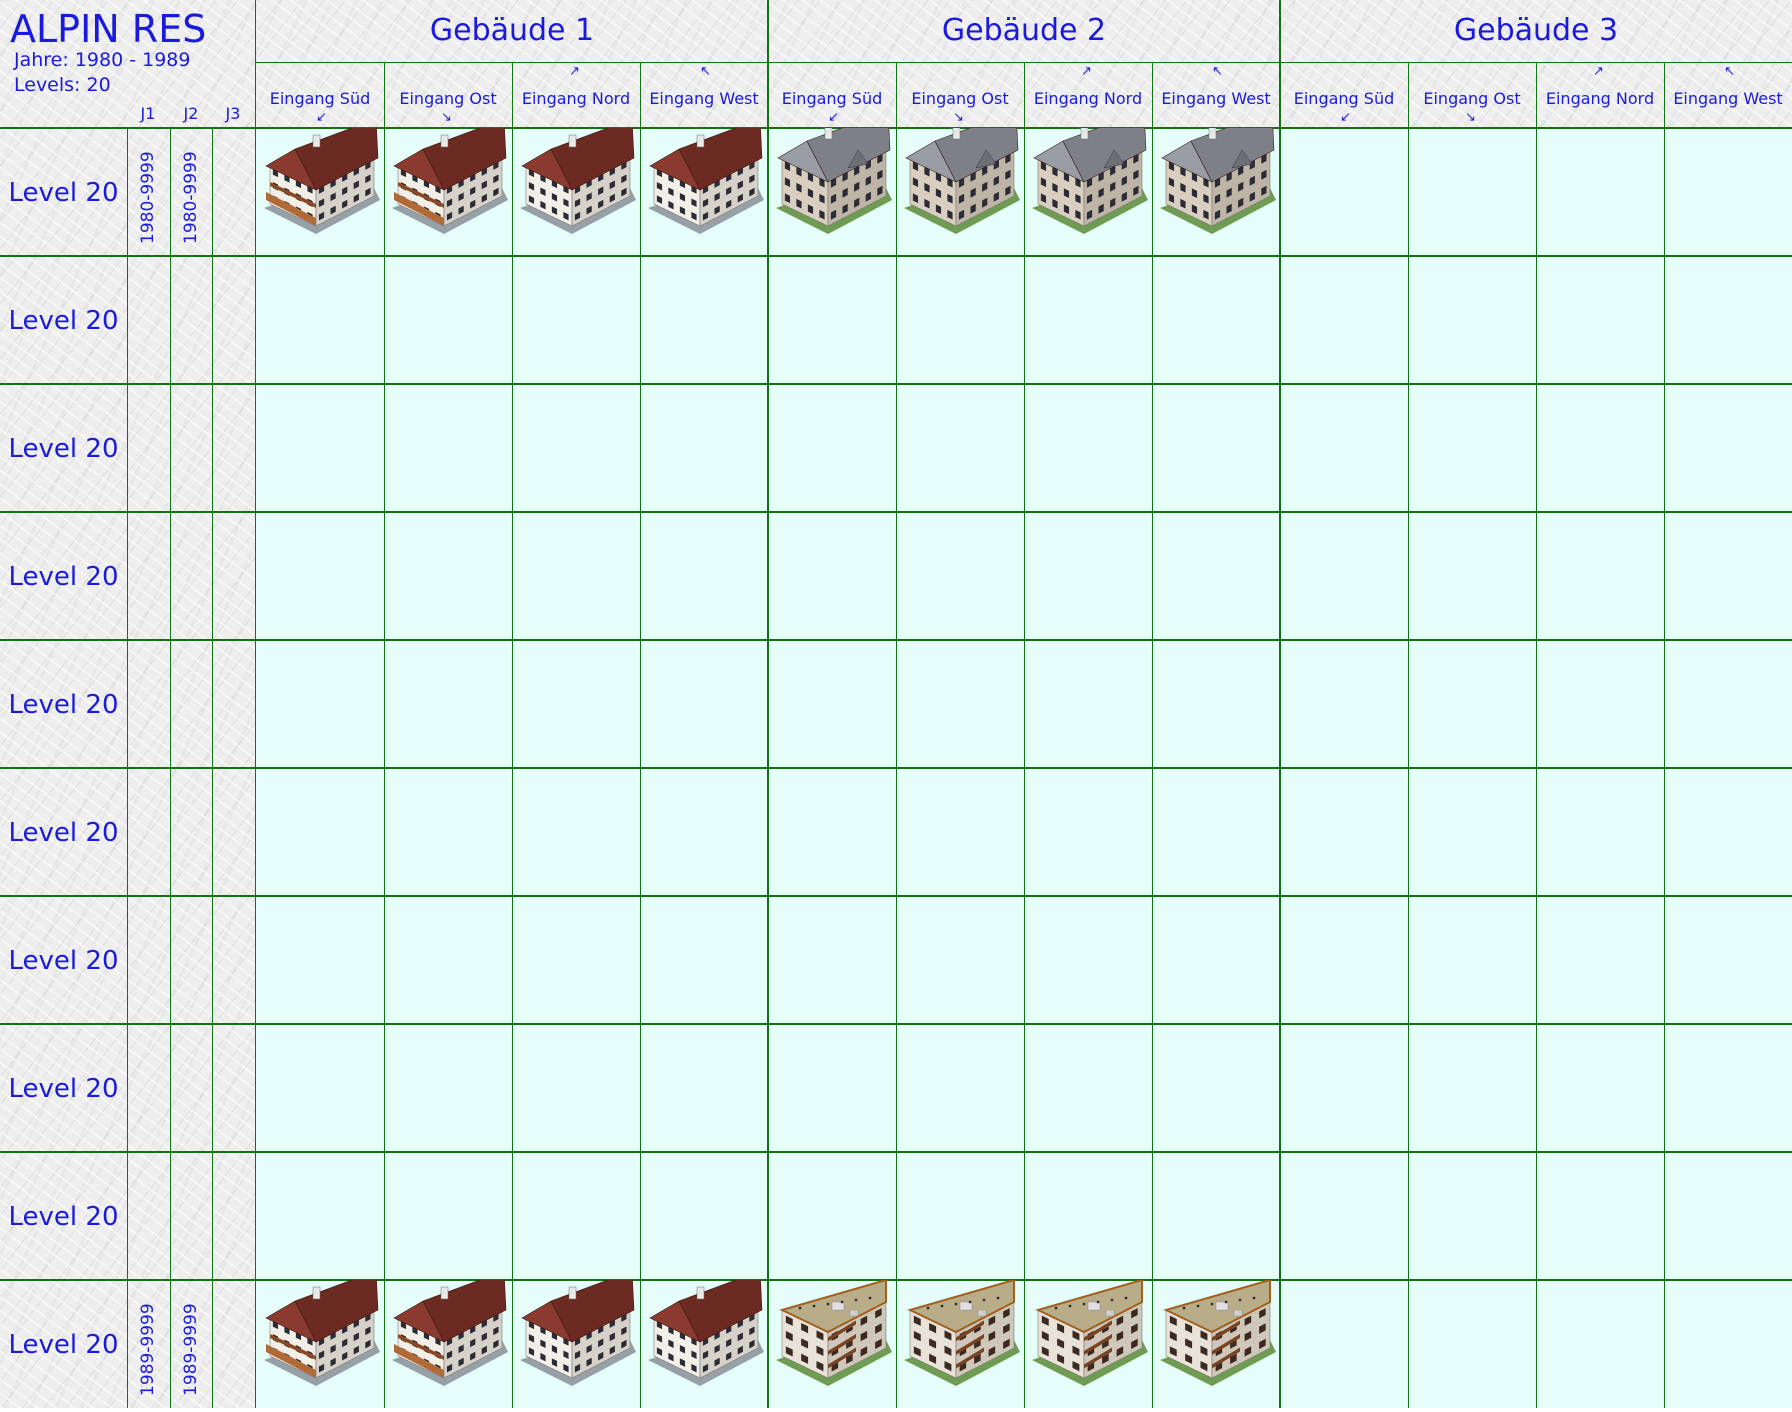 The image size is (1792, 1412). Describe the element at coordinates (148, 197) in the screenshot. I see `year-range-j1: 1980-9999` at that location.